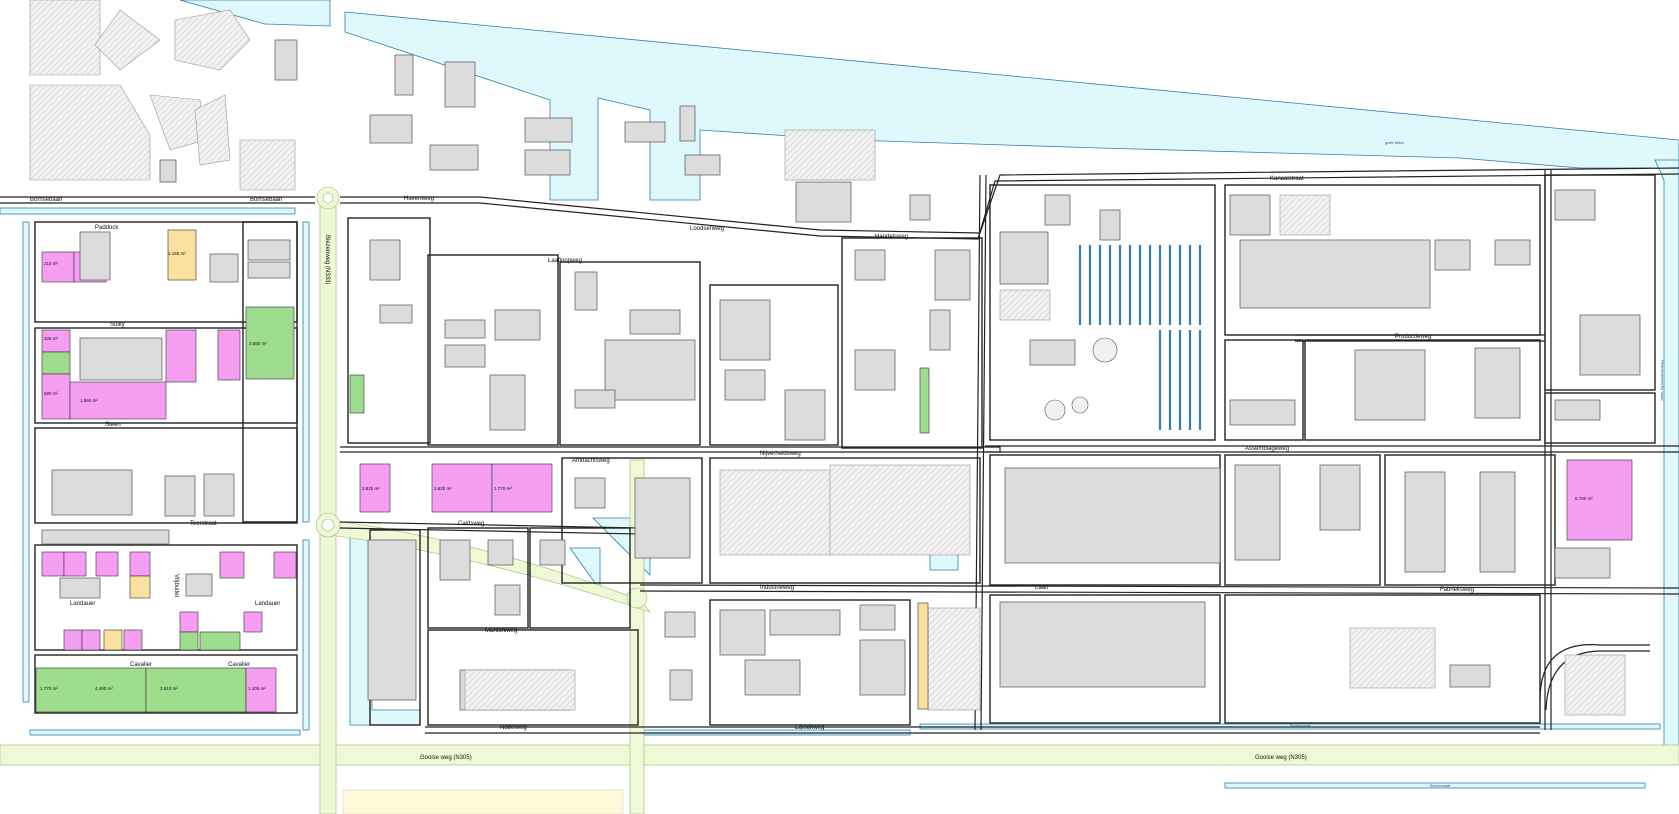 This screenshot has height=814, width=1679. I want to click on street-label: Productieweg, so click(1413, 337).